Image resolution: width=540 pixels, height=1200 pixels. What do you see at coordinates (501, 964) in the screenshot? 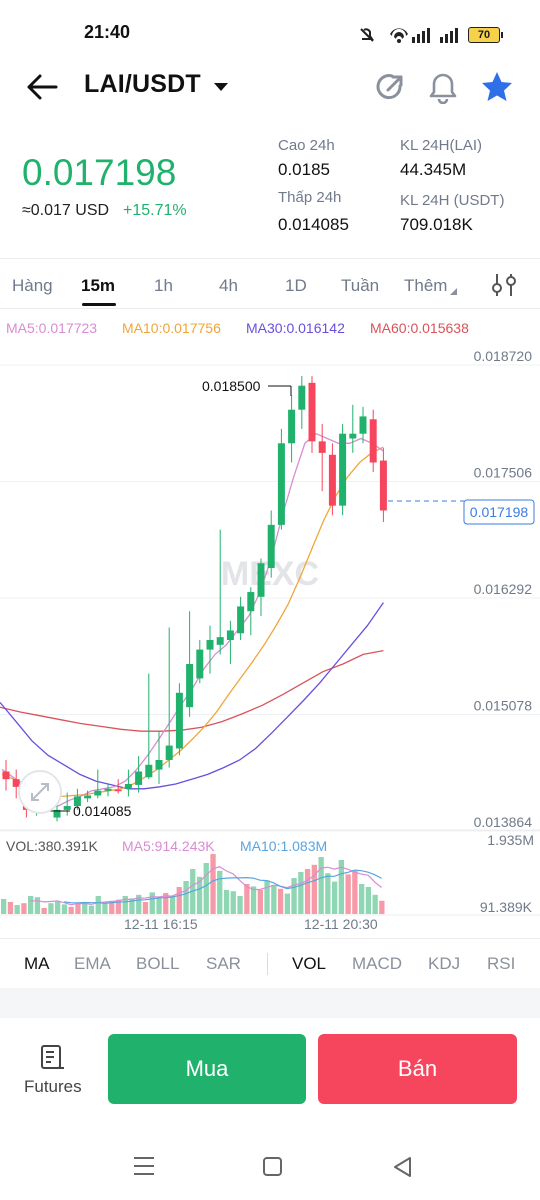
I see `indicator-rsi: RSI` at bounding box center [501, 964].